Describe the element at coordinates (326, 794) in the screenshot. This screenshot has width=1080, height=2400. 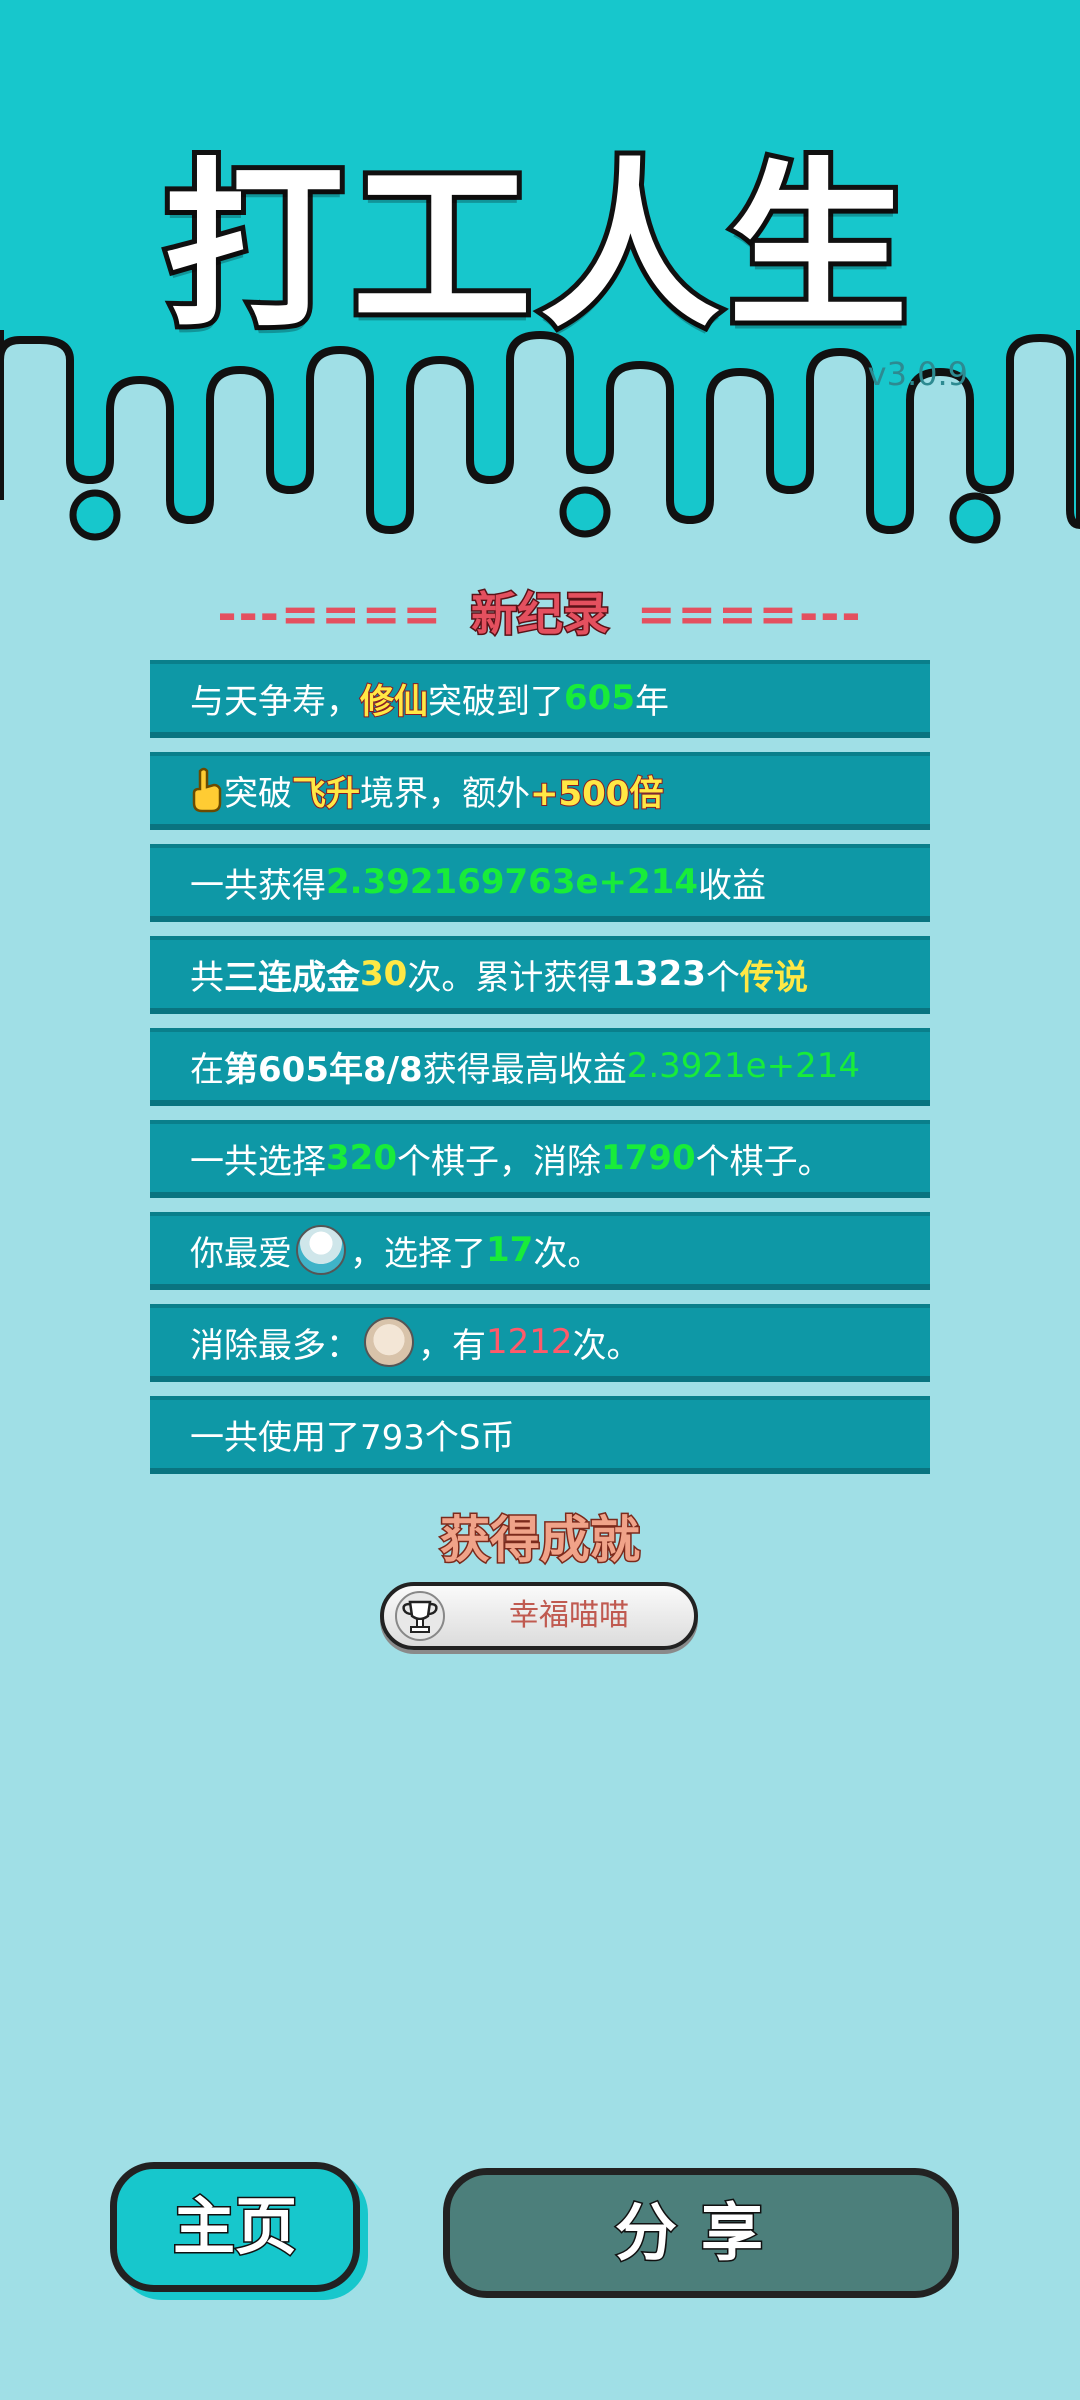
I see `stat-highlight: 飞升` at that location.